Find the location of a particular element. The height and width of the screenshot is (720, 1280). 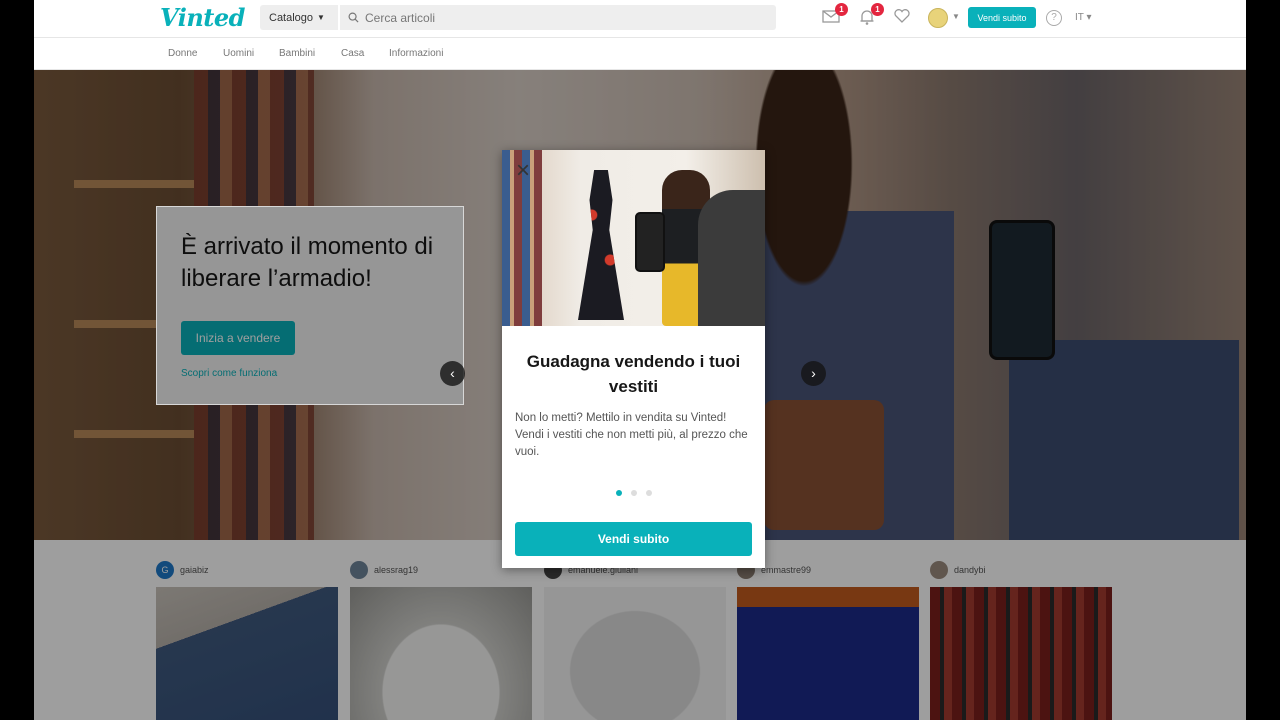

language-label: IT is located at coordinates (1079, 17).